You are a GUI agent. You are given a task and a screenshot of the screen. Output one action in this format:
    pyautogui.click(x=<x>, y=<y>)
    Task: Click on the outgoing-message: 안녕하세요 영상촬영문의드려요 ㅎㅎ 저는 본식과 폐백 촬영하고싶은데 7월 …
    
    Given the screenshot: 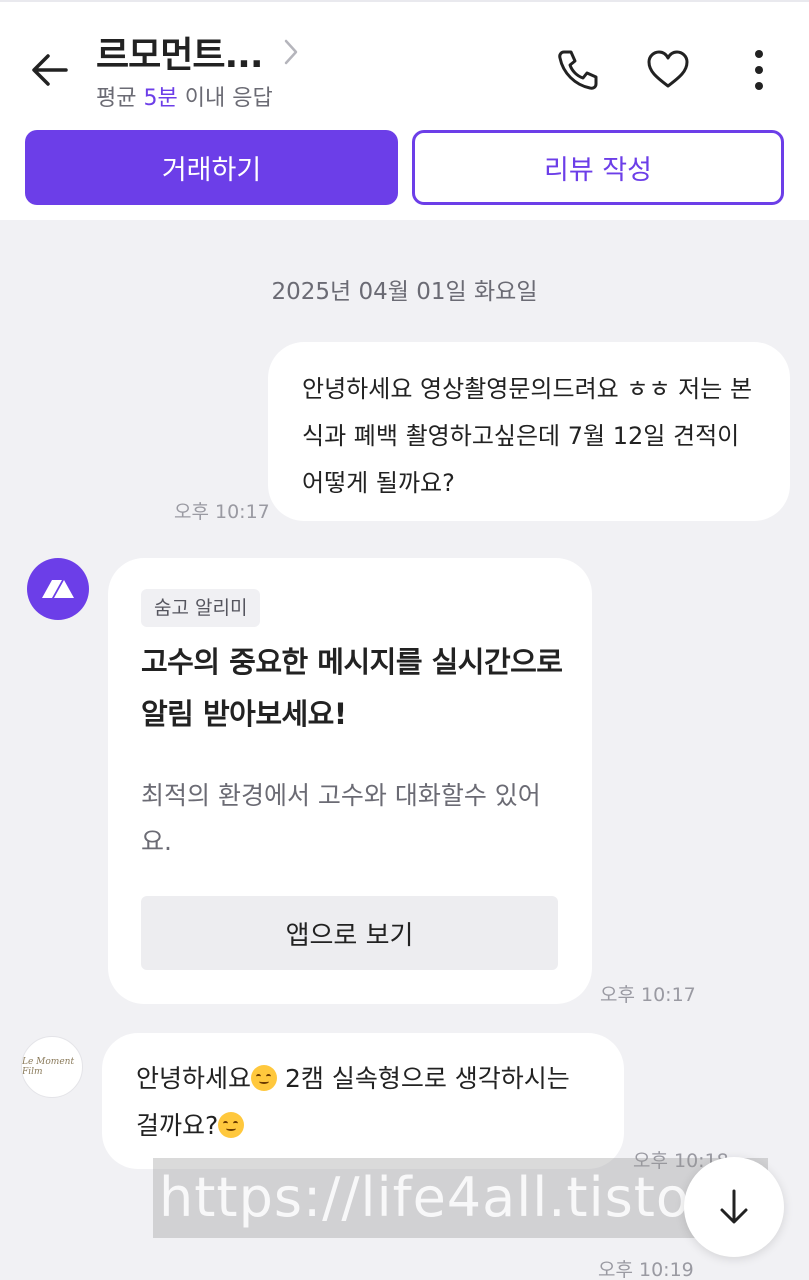 What is the action you would take?
    pyautogui.click(x=529, y=431)
    